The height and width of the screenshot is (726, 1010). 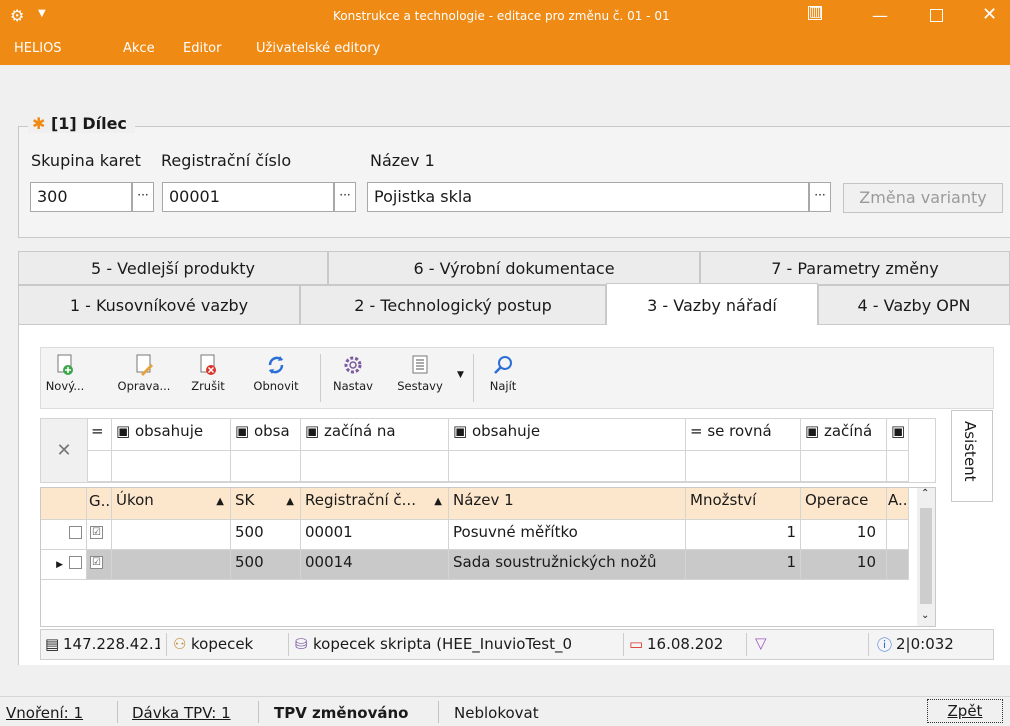 What do you see at coordinates (761, 643) in the screenshot?
I see `filter-icon: ▽` at bounding box center [761, 643].